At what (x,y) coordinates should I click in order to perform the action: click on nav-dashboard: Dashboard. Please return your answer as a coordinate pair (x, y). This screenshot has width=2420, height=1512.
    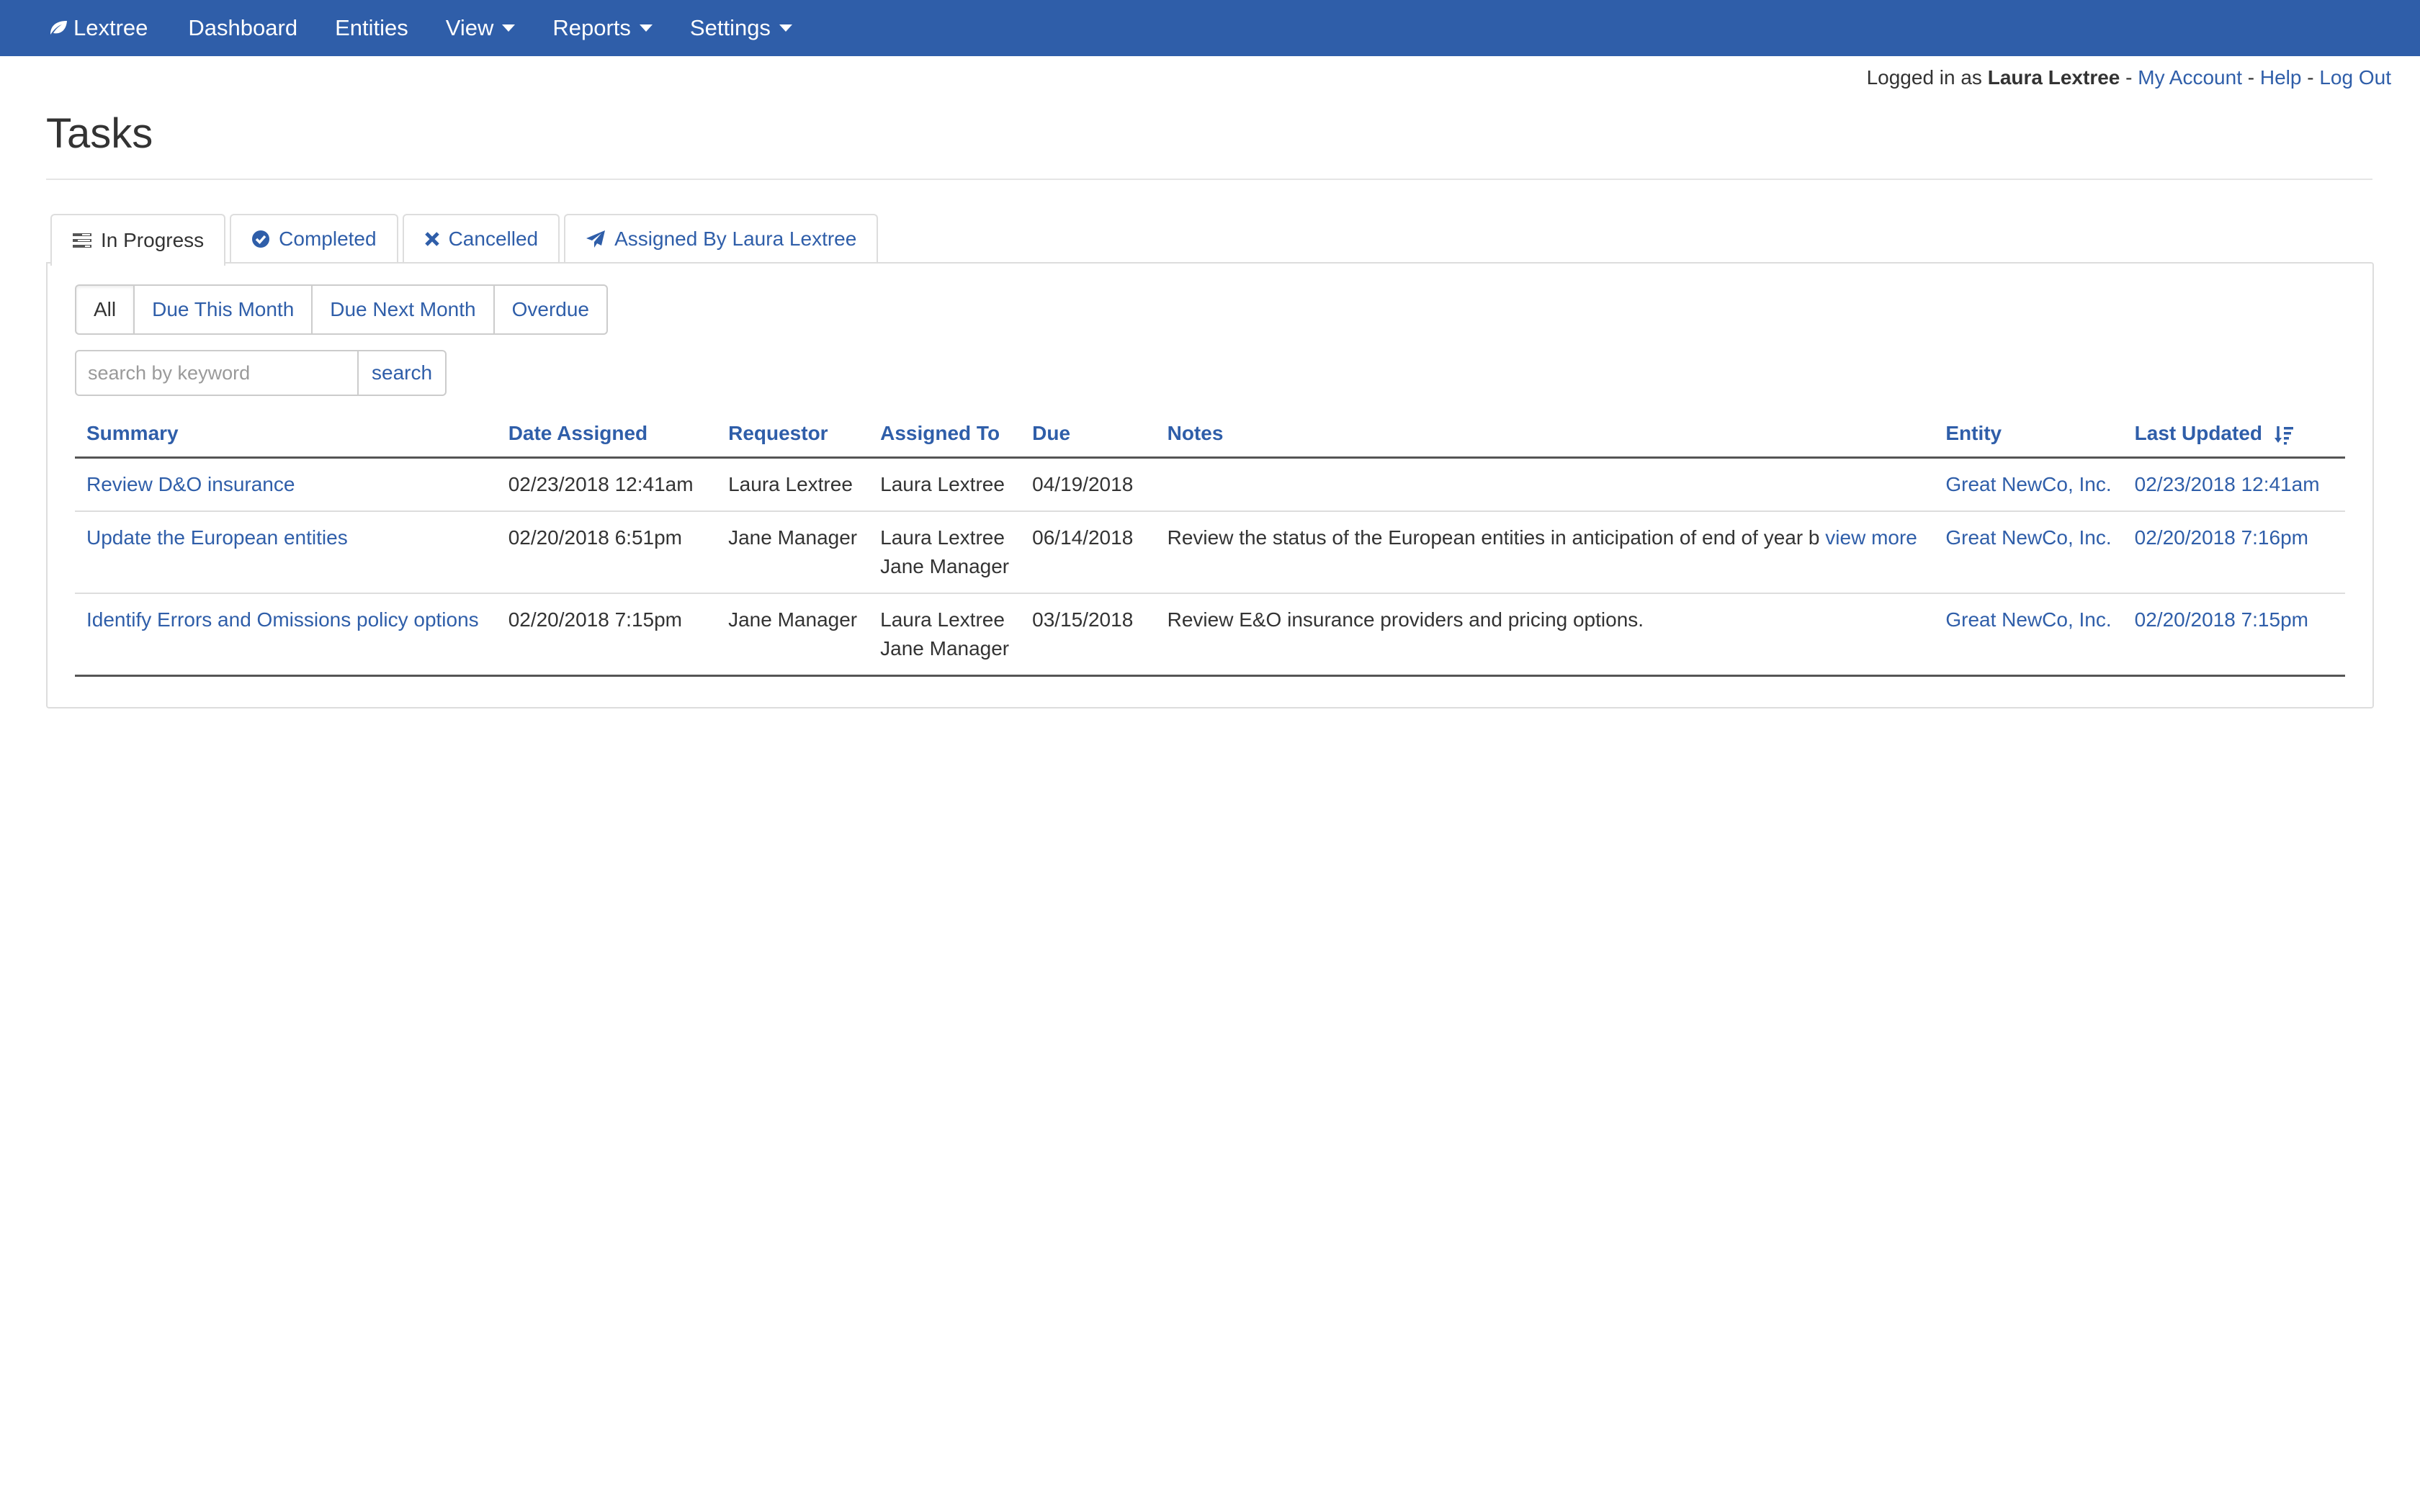
    Looking at the image, I should click on (242, 28).